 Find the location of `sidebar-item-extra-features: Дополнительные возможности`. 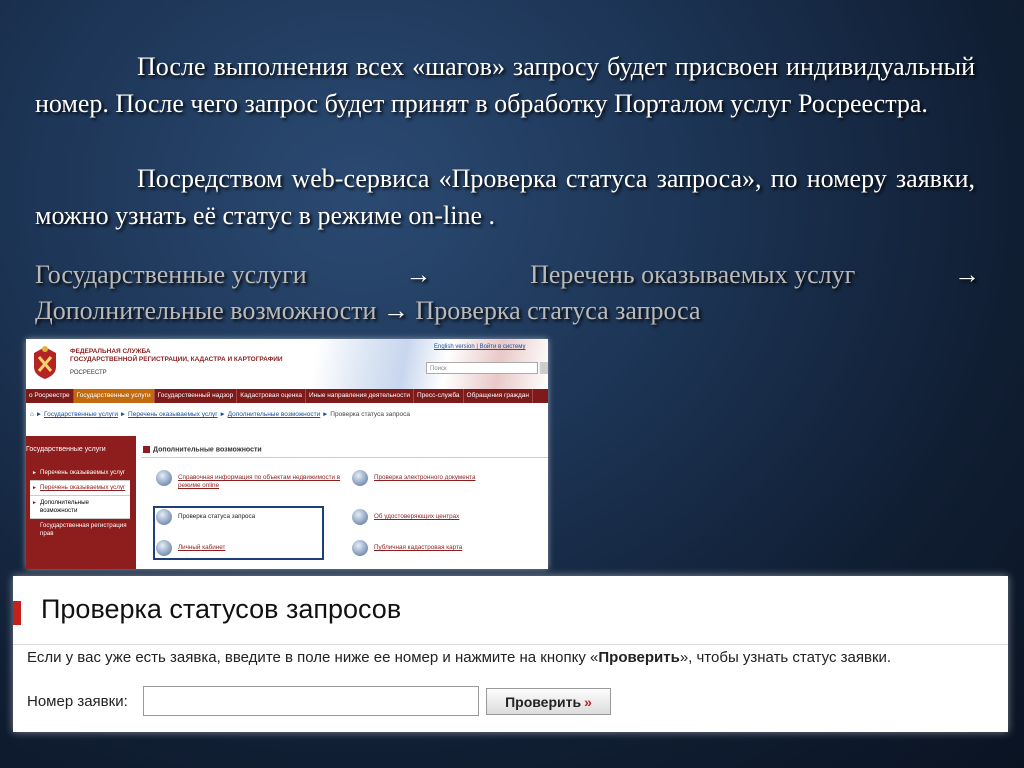

sidebar-item-extra-features: Дополнительные возможности is located at coordinates (80, 507).